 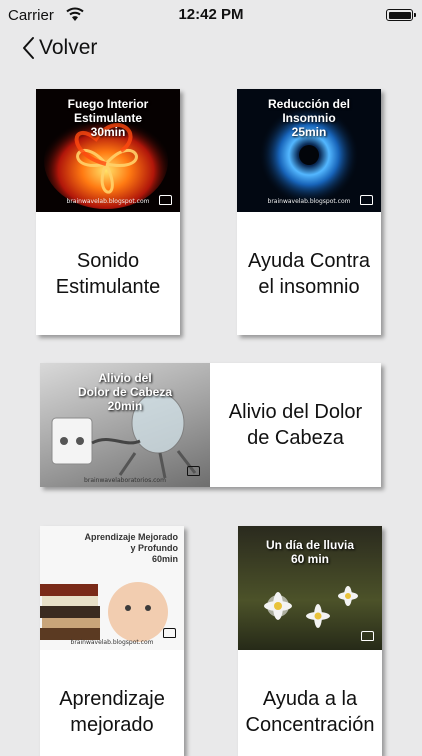 What do you see at coordinates (112, 712) in the screenshot?
I see `card-label: Aprendizaje mejorado` at bounding box center [112, 712].